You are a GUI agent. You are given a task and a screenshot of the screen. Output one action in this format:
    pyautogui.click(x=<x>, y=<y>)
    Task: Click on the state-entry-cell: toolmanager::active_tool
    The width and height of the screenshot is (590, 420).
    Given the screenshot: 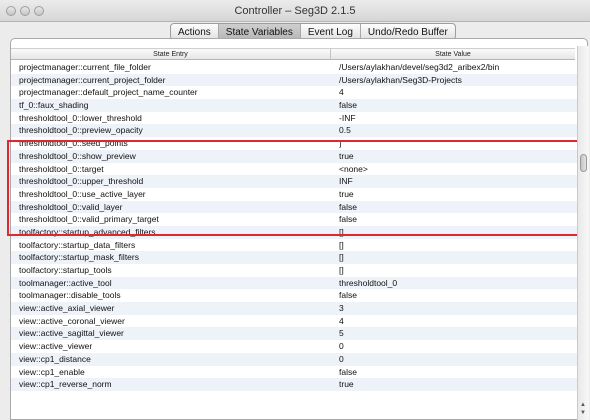 What is the action you would take?
    pyautogui.click(x=65, y=282)
    